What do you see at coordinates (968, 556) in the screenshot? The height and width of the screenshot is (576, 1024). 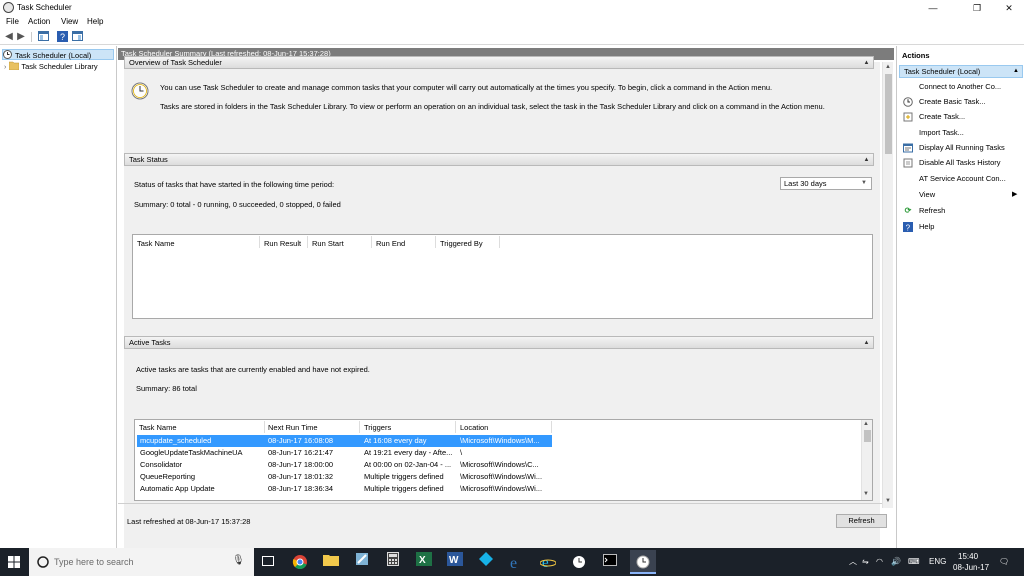 I see `clock-time: 15:40` at bounding box center [968, 556].